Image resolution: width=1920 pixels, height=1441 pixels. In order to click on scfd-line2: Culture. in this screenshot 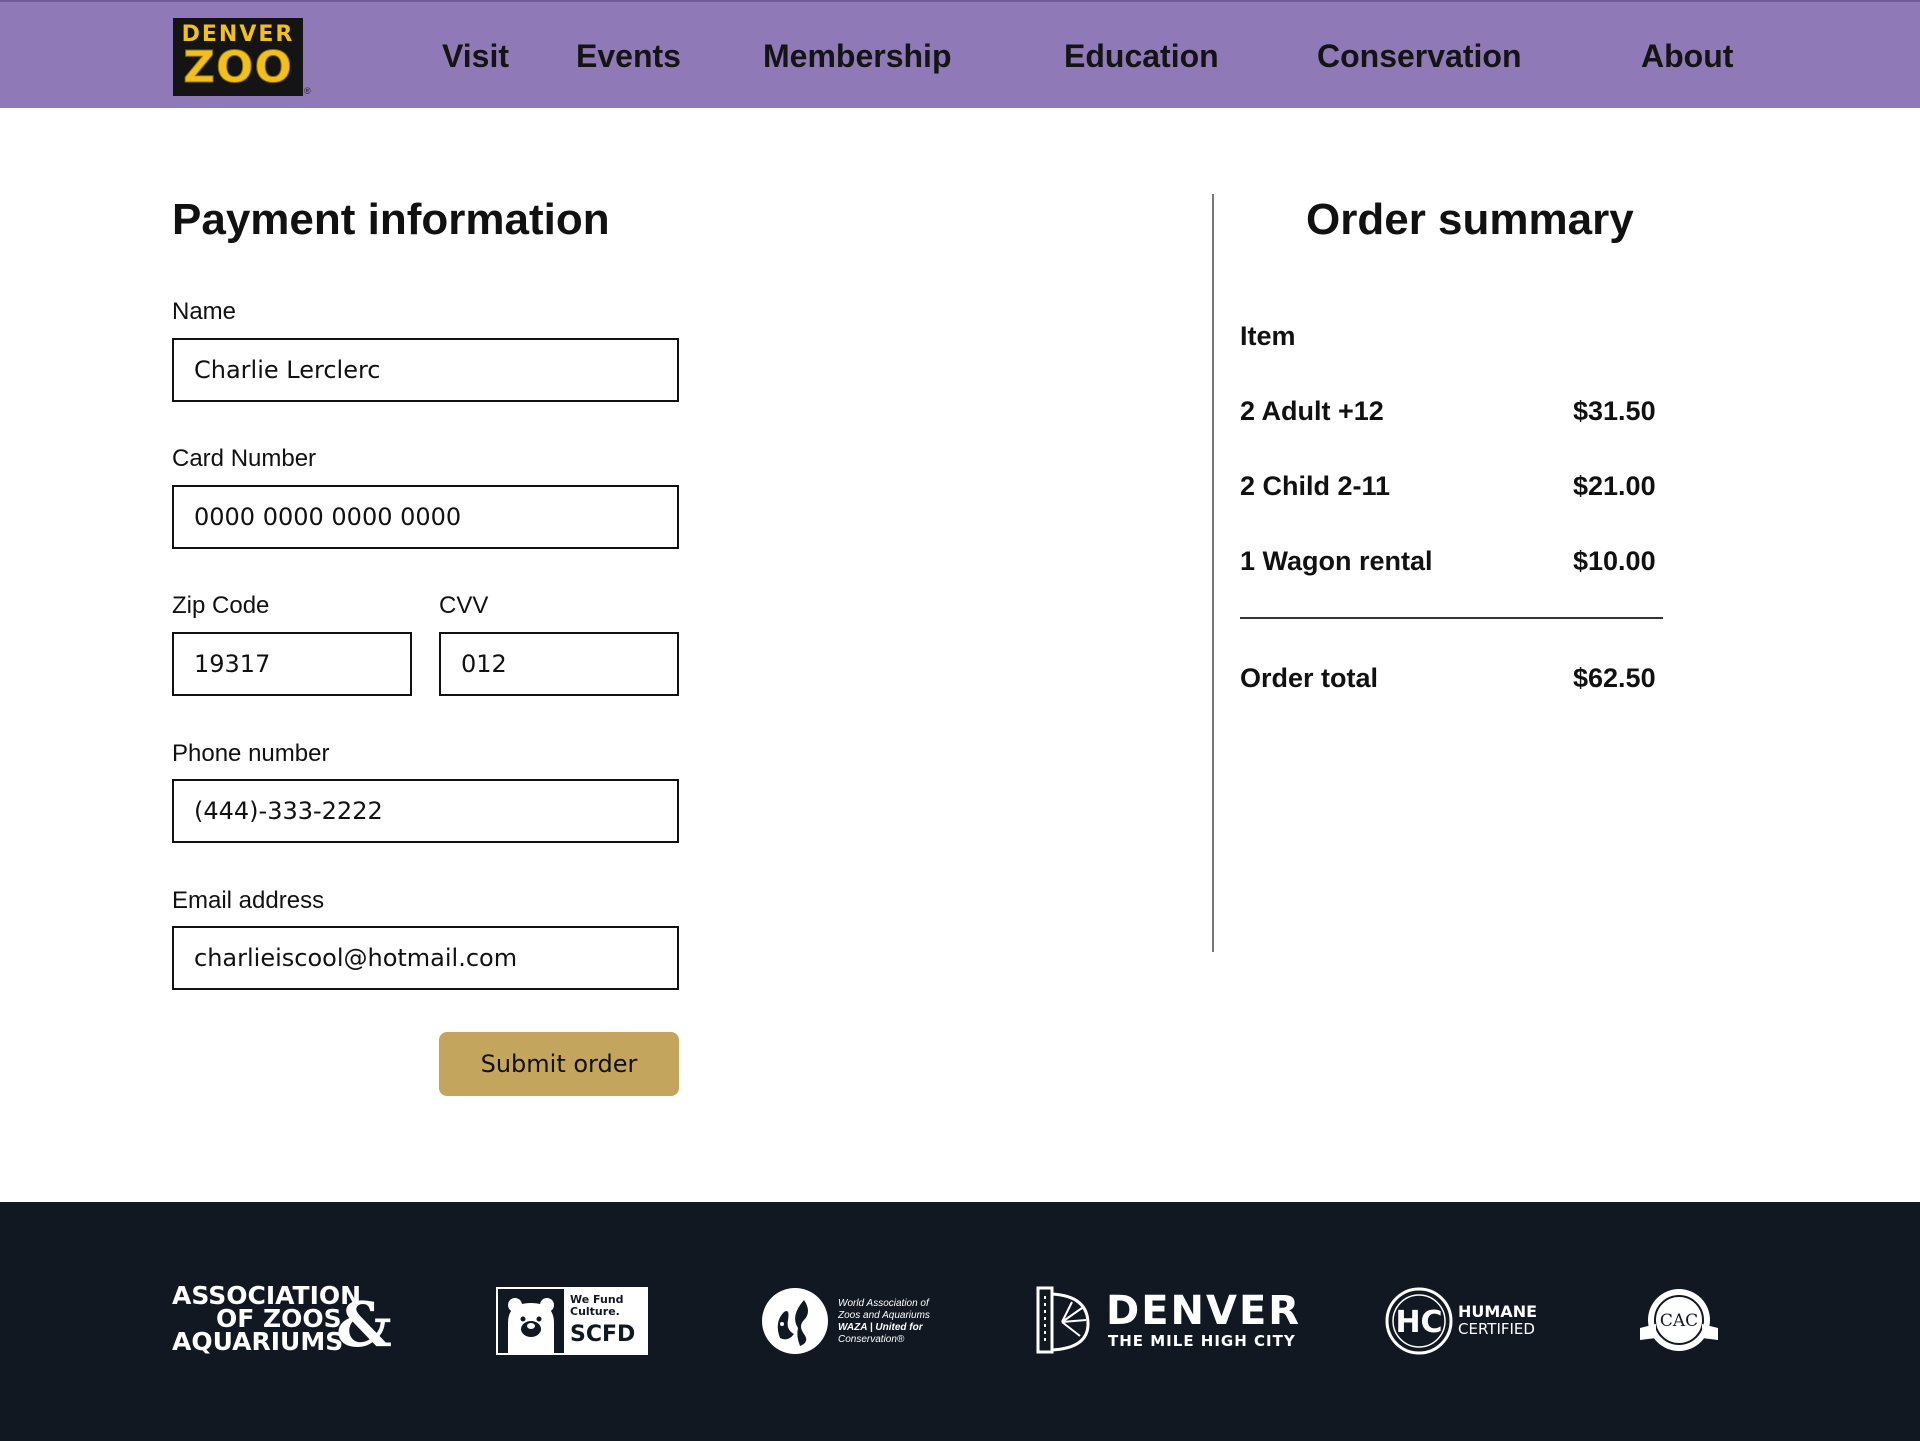, I will do `click(595, 1311)`.